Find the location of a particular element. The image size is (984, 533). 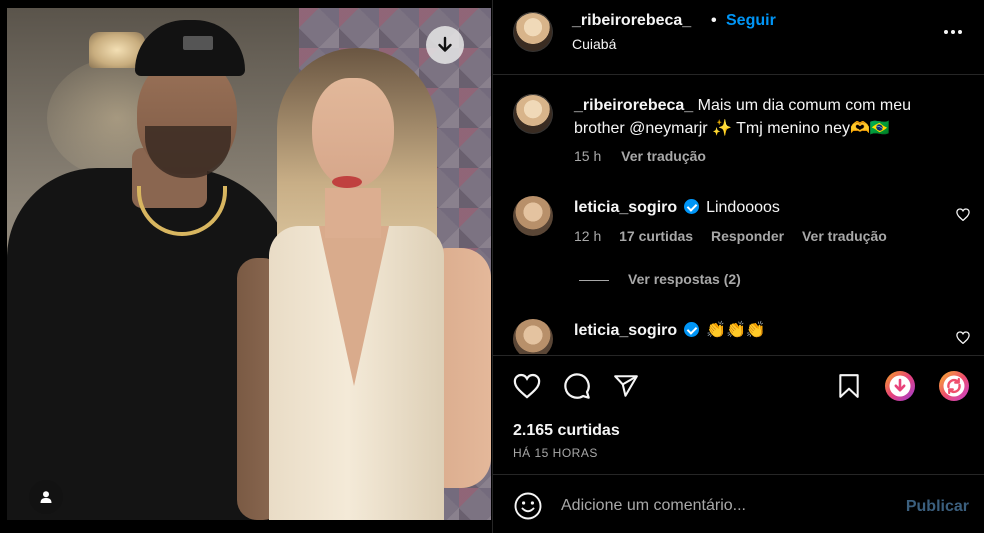

save-button is located at coordinates (849, 386).